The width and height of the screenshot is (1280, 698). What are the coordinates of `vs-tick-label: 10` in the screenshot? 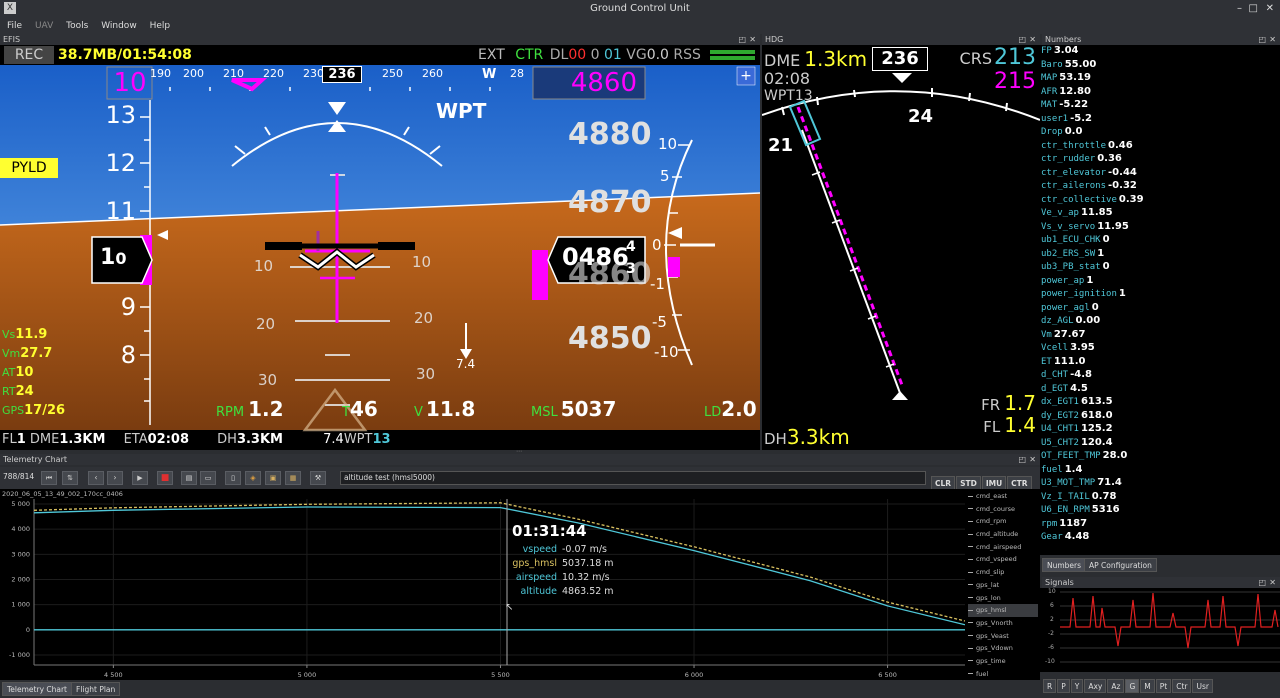 It's located at (668, 144).